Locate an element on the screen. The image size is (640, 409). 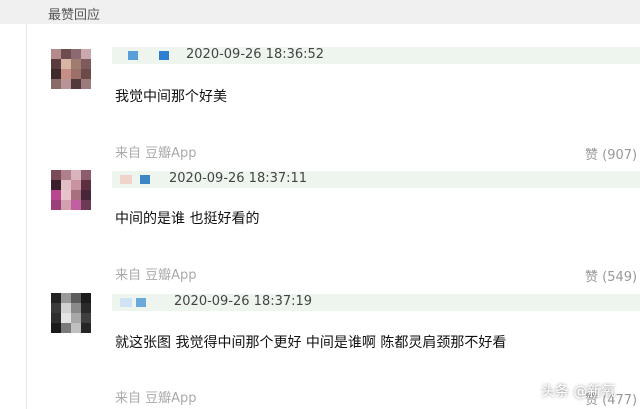
watermark-text: 头条 @新氧 is located at coordinates (578, 392).